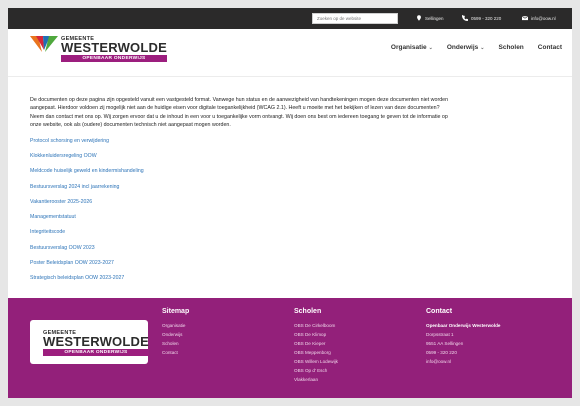 This screenshot has width=580, height=406. Describe the element at coordinates (290, 18) in the screenshot. I see `top-bar: Sellingen 0599 - 320 220 info@oow.nl` at that location.